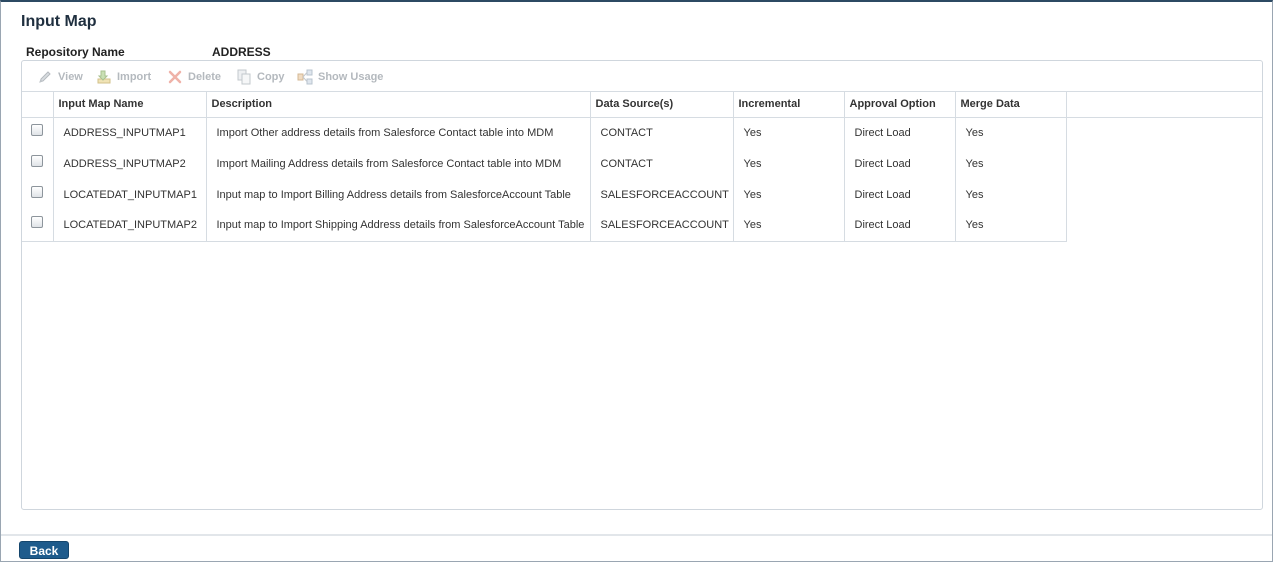 This screenshot has width=1273, height=562. What do you see at coordinates (75, 52) in the screenshot?
I see `repository-name-label: Repository Name` at bounding box center [75, 52].